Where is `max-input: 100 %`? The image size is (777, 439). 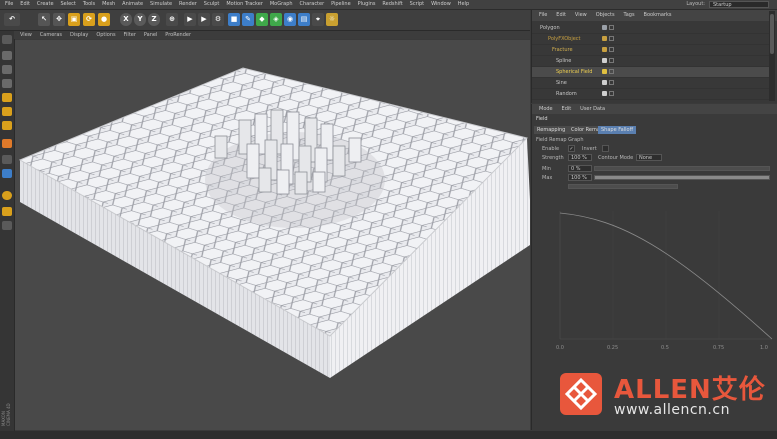
max-input: 100 % is located at coordinates (580, 177).